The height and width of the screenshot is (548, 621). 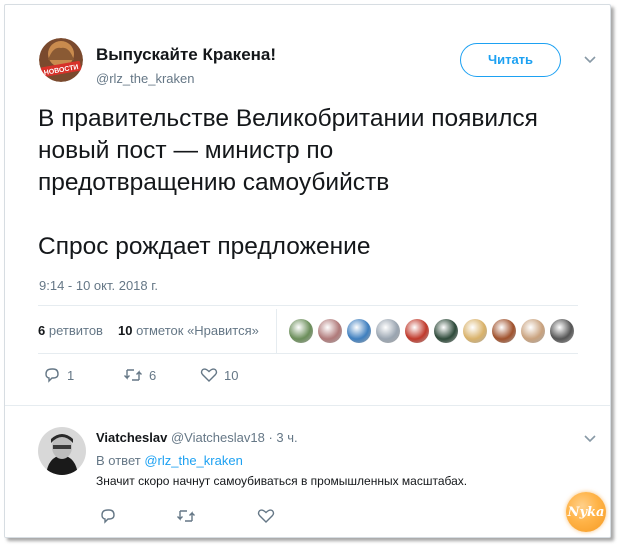 I want to click on tweet-text-line: Спрос рождает предложение, so click(x=204, y=246).